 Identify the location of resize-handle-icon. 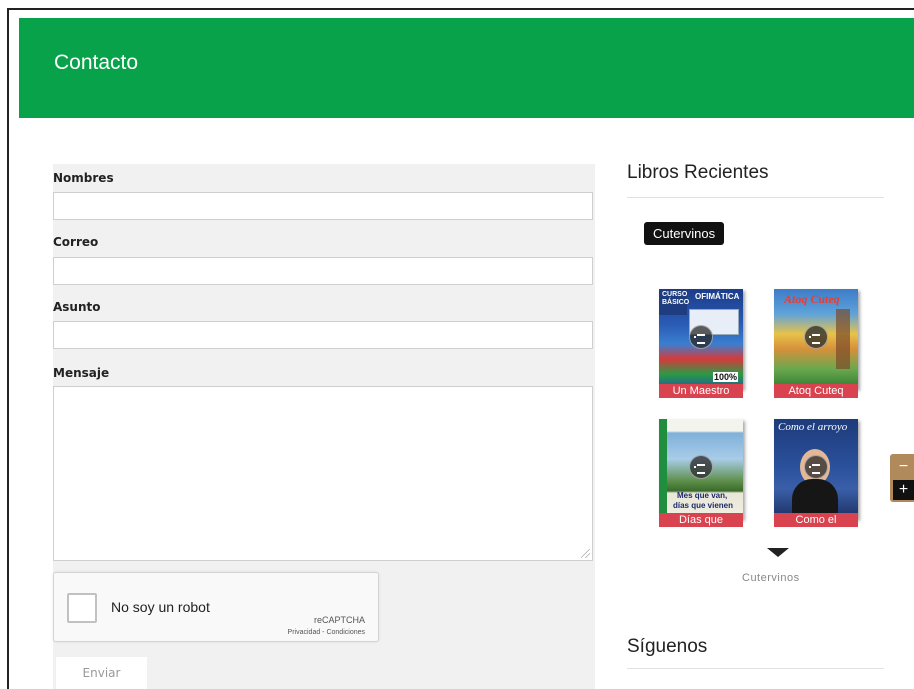
(585, 553).